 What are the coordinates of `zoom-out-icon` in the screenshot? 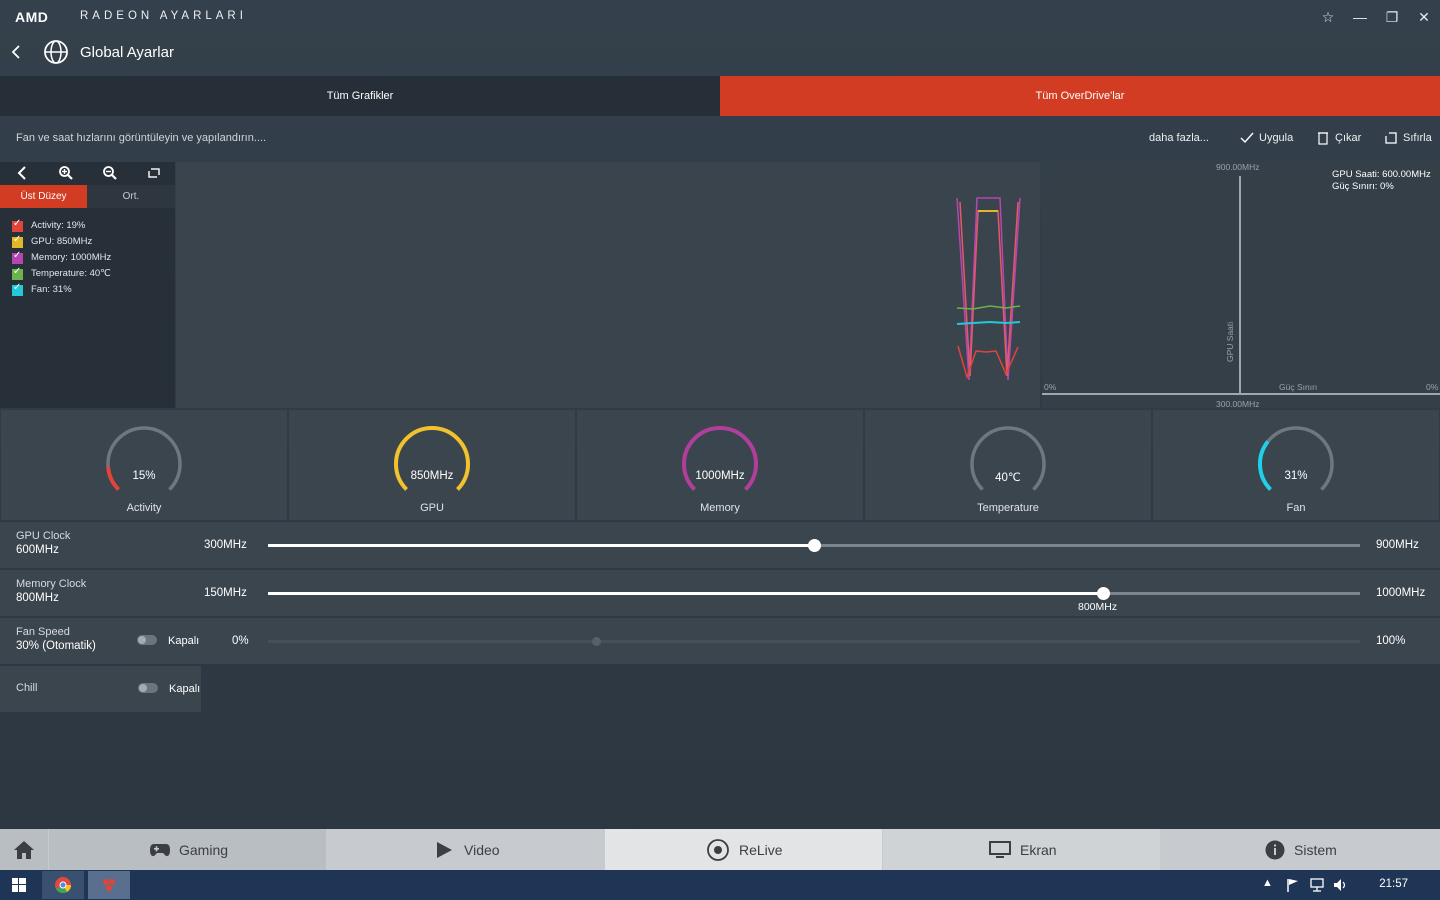 It's located at (110, 173).